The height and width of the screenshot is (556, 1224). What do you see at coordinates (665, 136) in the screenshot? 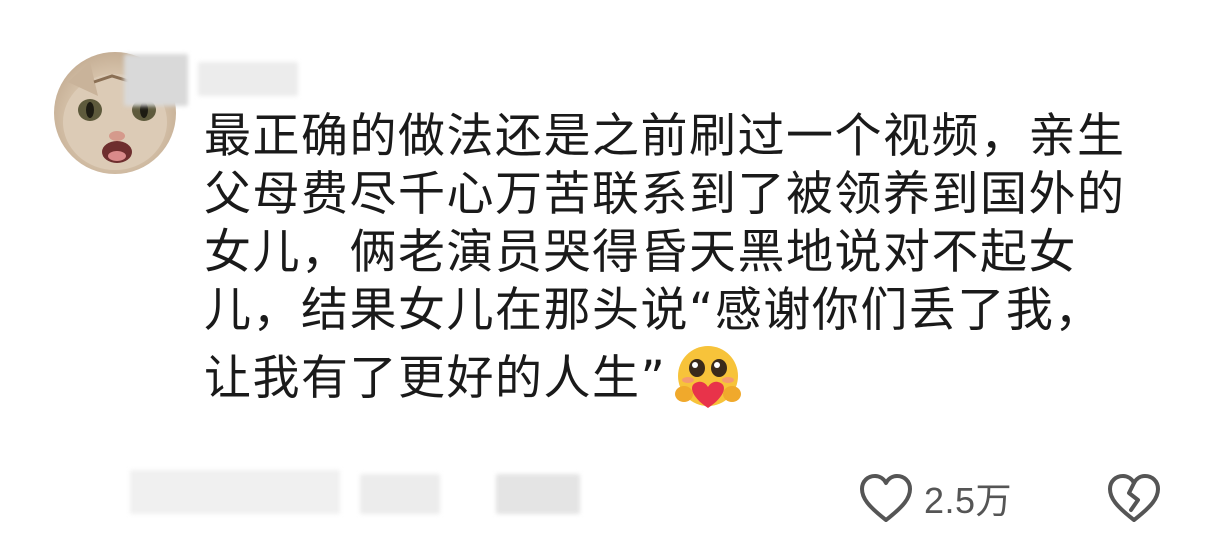
I see `comment-line: 最正确的做法还是之前刷过一个视频，亲生` at bounding box center [665, 136].